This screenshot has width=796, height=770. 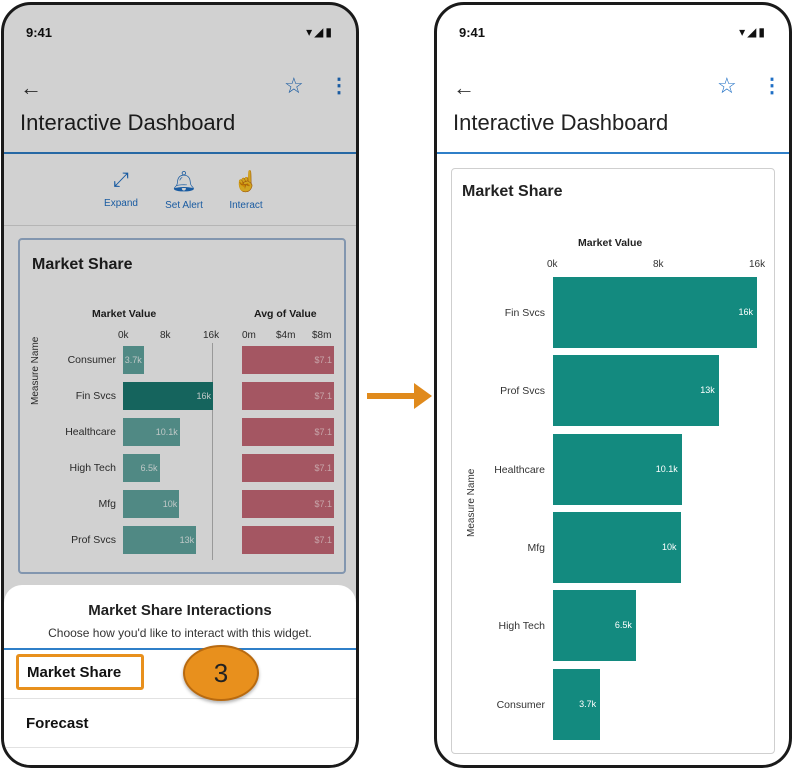 What do you see at coordinates (464, 88) in the screenshot?
I see `back-arrow-icon: ←` at bounding box center [464, 88].